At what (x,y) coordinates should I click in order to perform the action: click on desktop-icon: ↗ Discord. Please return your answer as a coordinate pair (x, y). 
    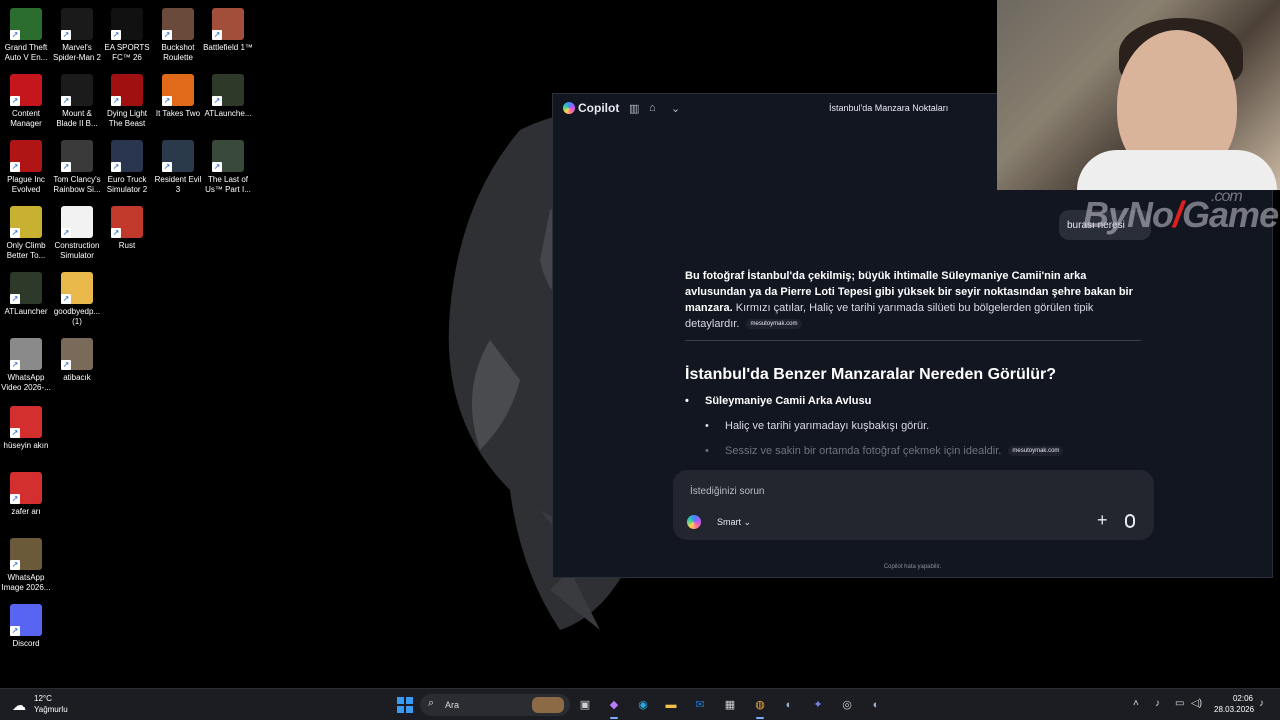
    Looking at the image, I should click on (26, 626).